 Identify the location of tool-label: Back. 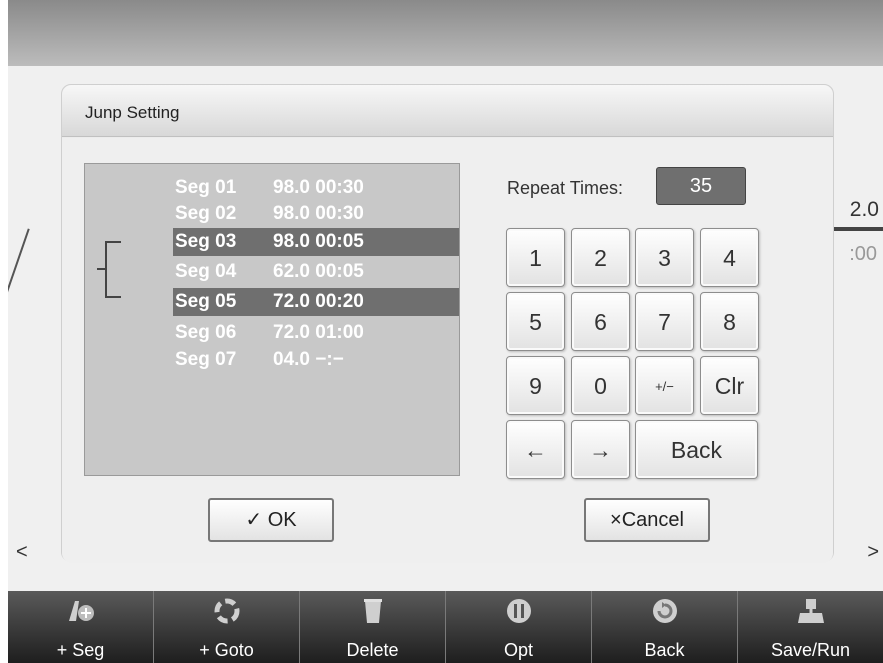
(664, 650).